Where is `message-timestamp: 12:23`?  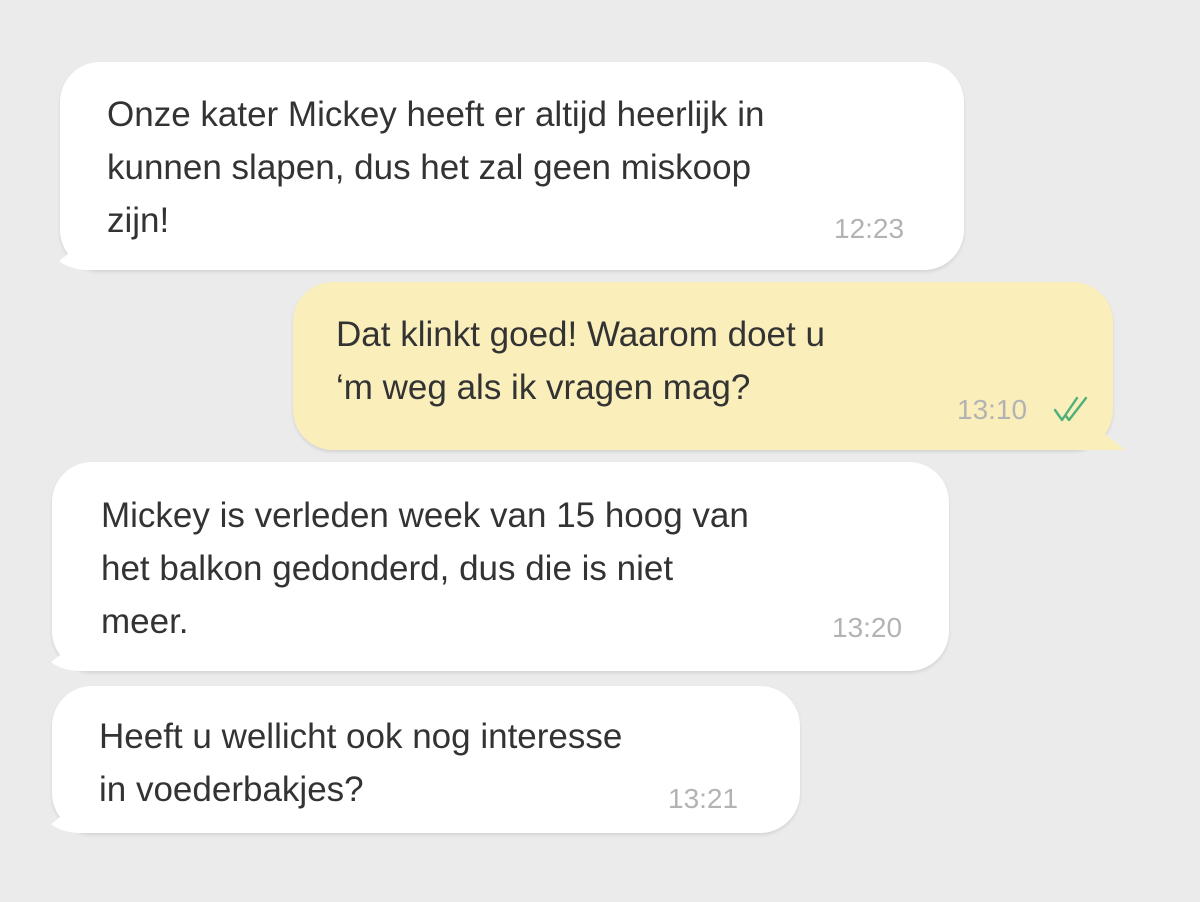
message-timestamp: 12:23 is located at coordinates (869, 228).